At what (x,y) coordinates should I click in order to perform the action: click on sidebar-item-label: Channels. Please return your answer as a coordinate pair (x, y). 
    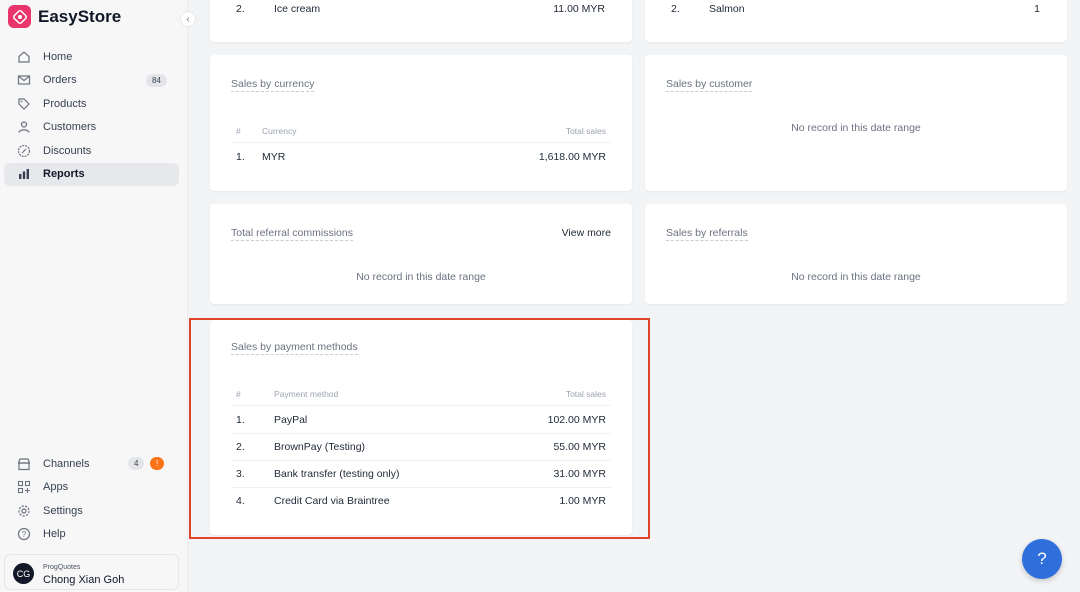
    Looking at the image, I should click on (66, 463).